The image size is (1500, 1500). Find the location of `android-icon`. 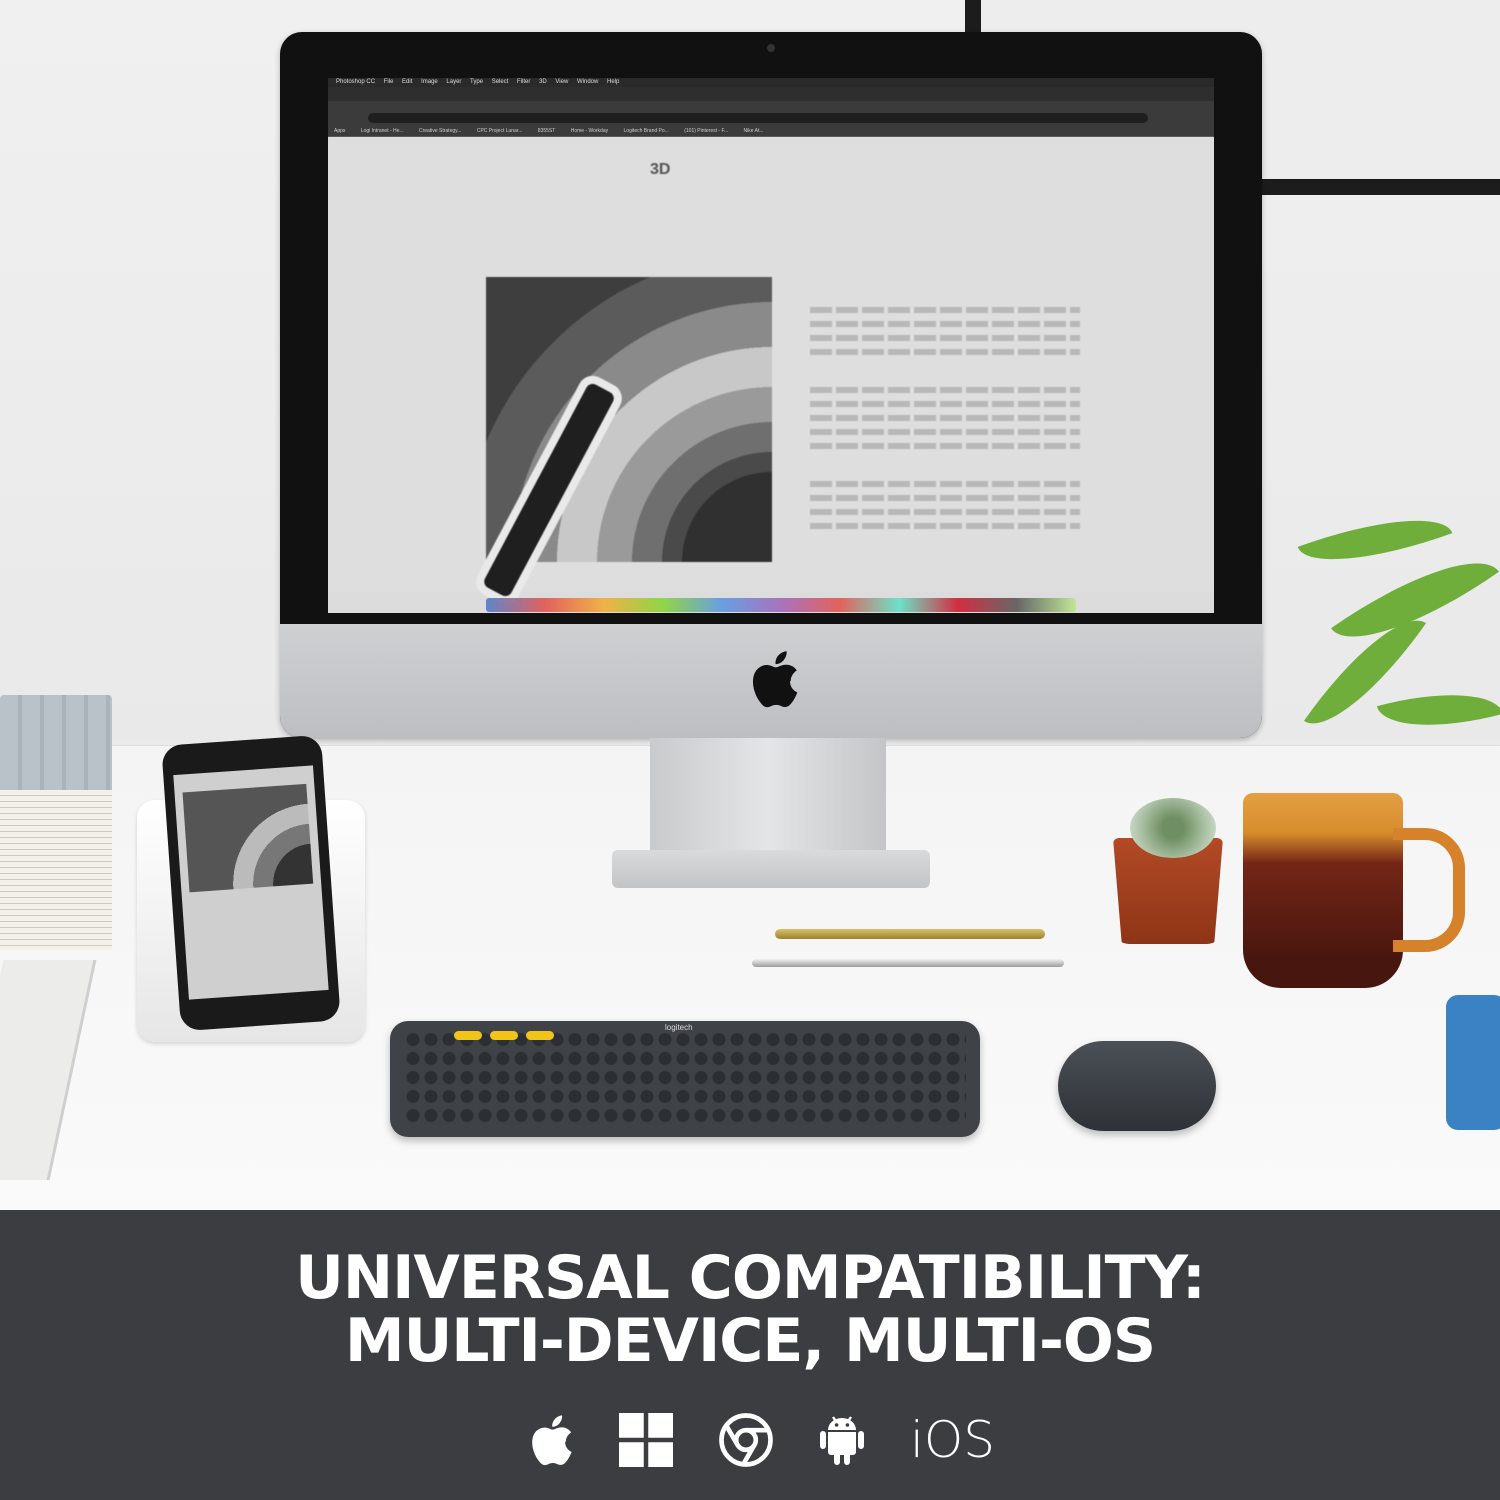

android-icon is located at coordinates (841, 1440).